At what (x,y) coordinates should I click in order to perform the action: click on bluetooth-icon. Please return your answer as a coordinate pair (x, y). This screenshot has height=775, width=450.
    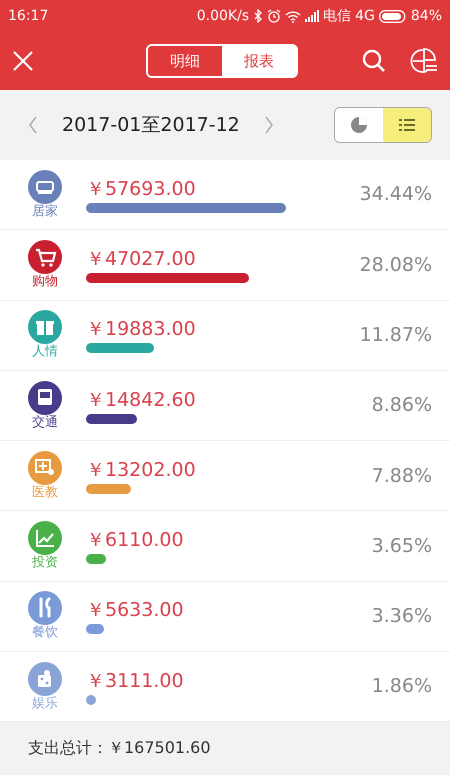
    Looking at the image, I should click on (258, 16).